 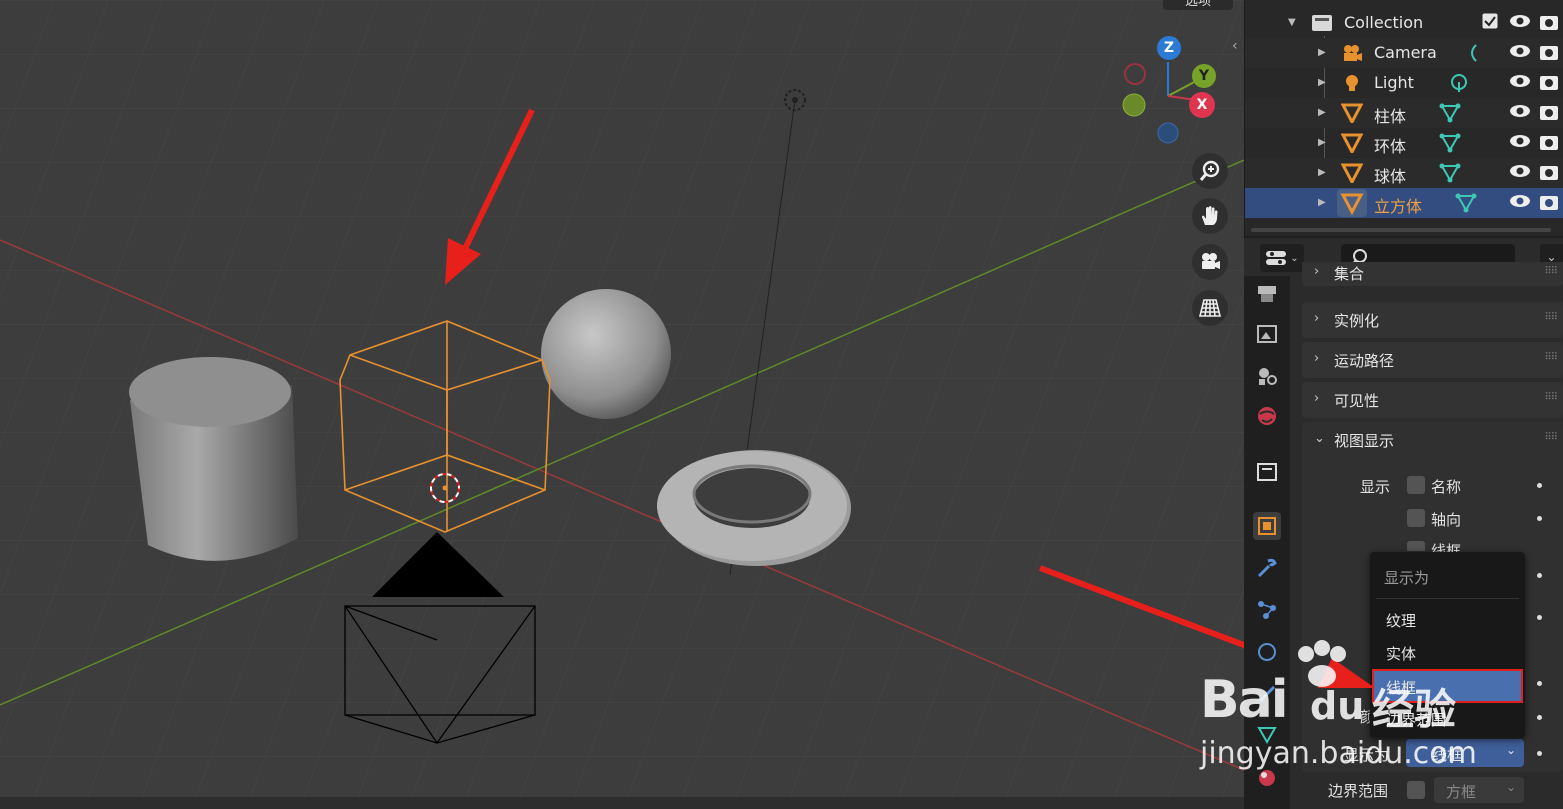 I want to click on render-tab-icon, so click(x=1267, y=294).